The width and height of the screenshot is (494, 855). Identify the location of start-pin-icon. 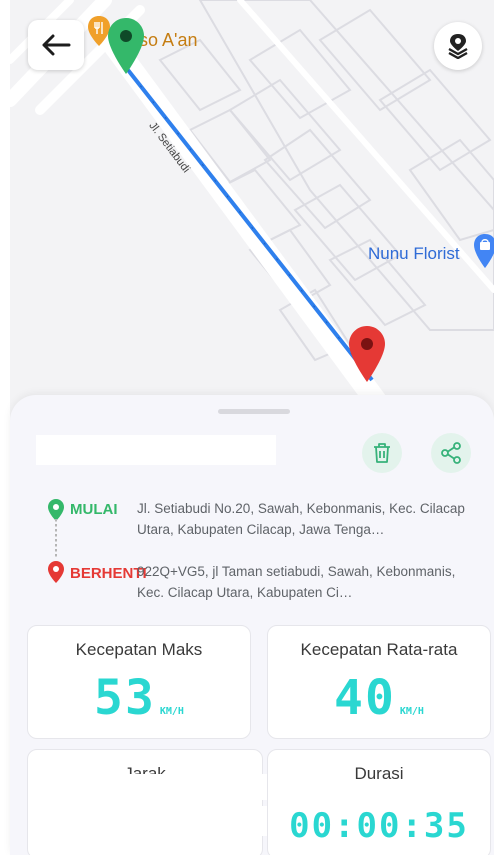
(126, 46).